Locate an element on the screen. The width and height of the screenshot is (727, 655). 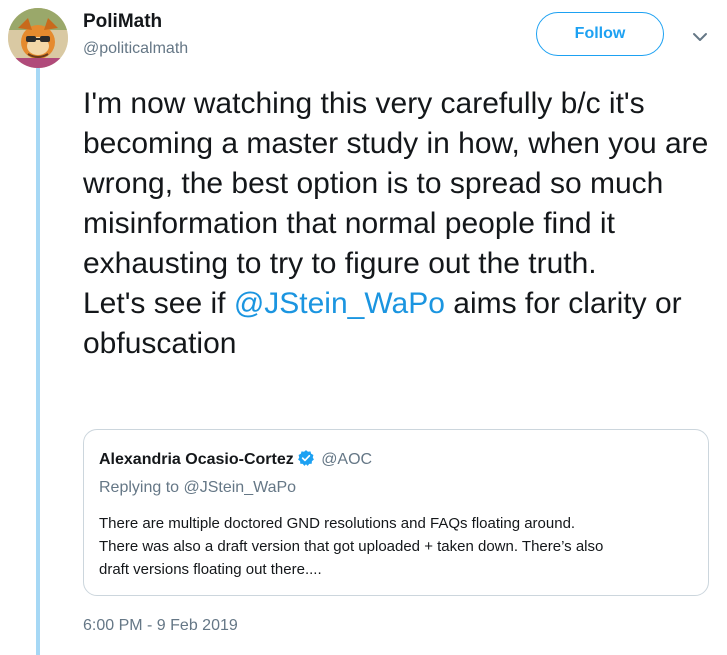
follow-button: Follow is located at coordinates (600, 34).